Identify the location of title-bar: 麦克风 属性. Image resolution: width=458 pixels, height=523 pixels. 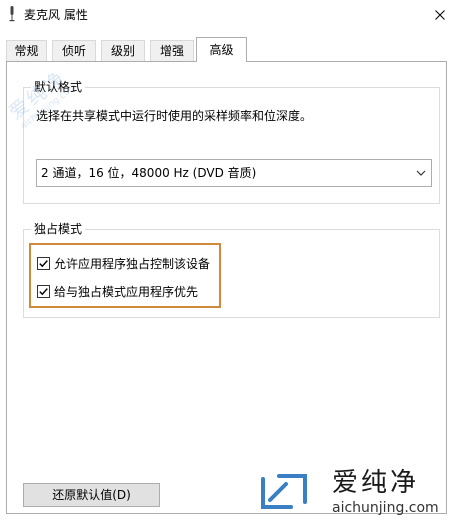
(229, 15).